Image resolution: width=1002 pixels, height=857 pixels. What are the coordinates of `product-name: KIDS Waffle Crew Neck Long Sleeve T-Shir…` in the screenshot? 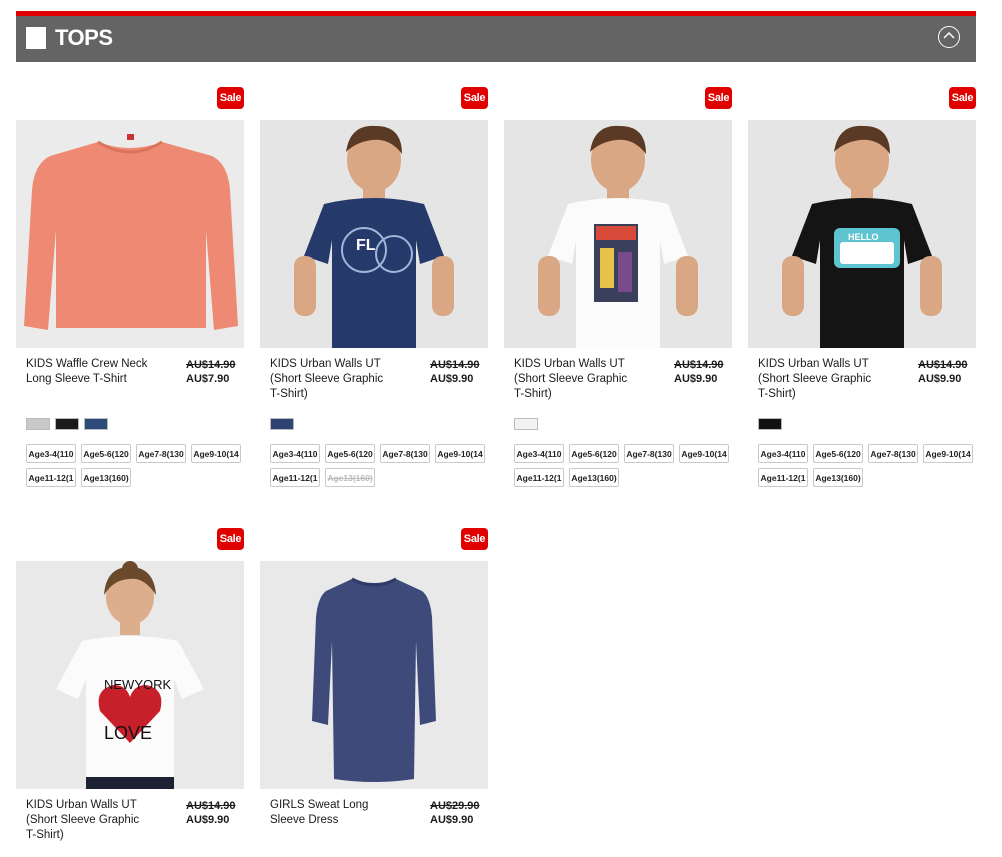 It's located at (88, 372).